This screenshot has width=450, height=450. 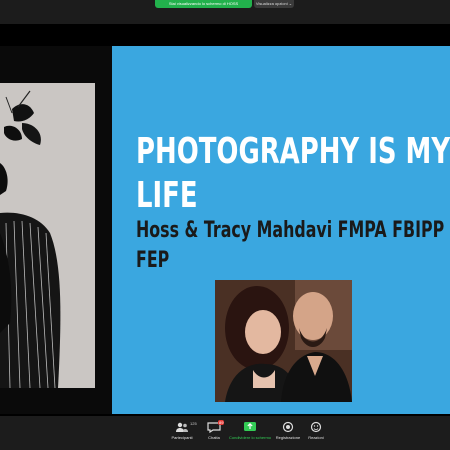 I want to click on slide-title: PHOTOGRAPHY IS MY LIFE, so click(x=293, y=174).